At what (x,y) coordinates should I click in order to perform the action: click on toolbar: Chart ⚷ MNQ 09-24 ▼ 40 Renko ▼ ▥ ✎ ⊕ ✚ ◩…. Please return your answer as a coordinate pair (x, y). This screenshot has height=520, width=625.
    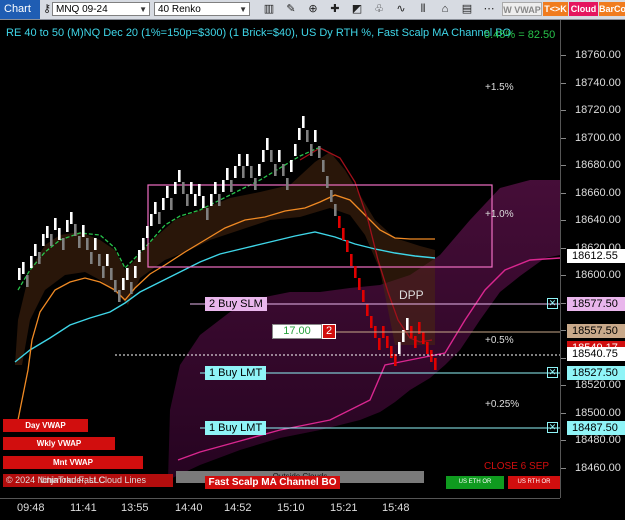
    Looking at the image, I should click on (312, 10).